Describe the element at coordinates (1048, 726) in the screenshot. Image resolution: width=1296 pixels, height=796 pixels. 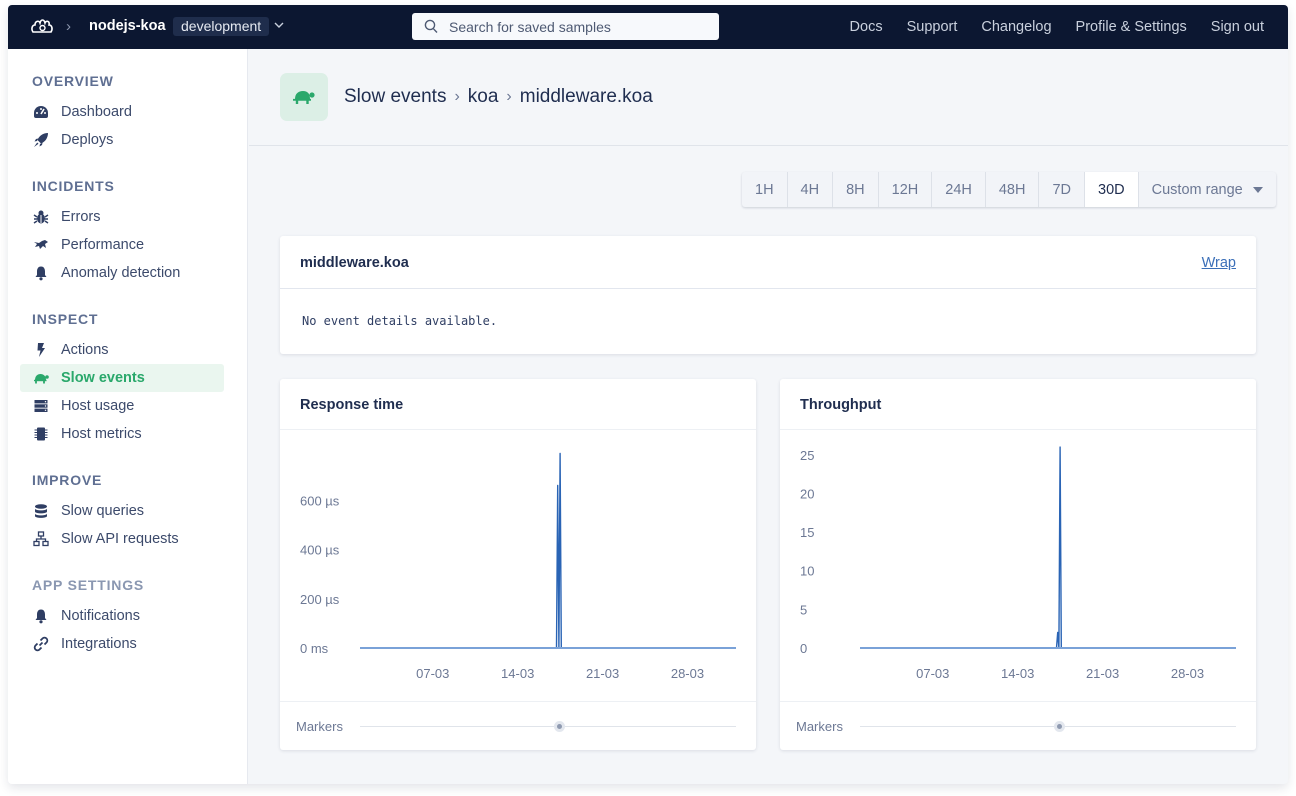
I see `markers-track` at that location.